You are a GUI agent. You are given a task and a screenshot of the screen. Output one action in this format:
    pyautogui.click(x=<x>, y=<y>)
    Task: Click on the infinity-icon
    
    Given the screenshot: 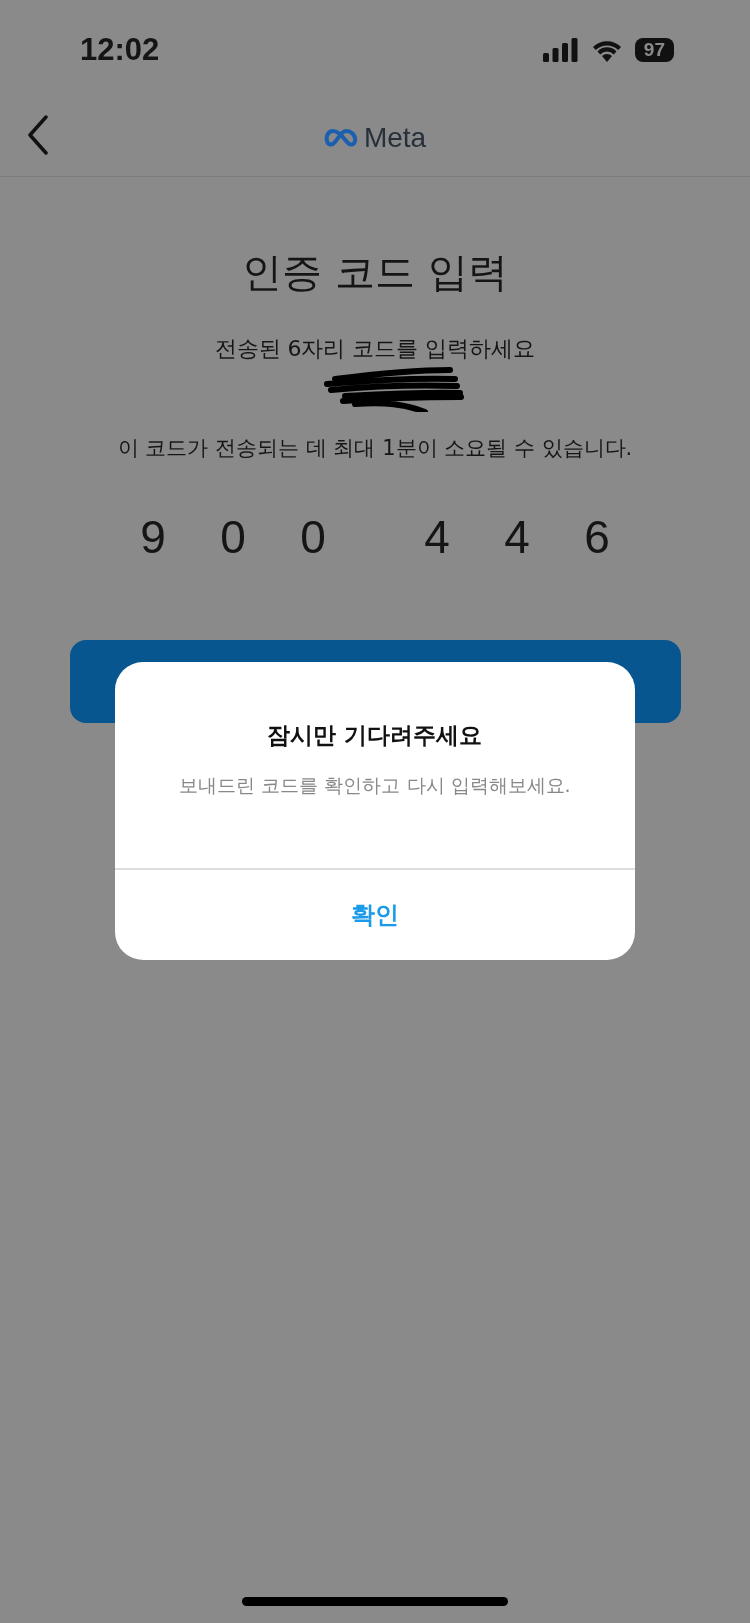 What is the action you would take?
    pyautogui.click(x=340, y=138)
    